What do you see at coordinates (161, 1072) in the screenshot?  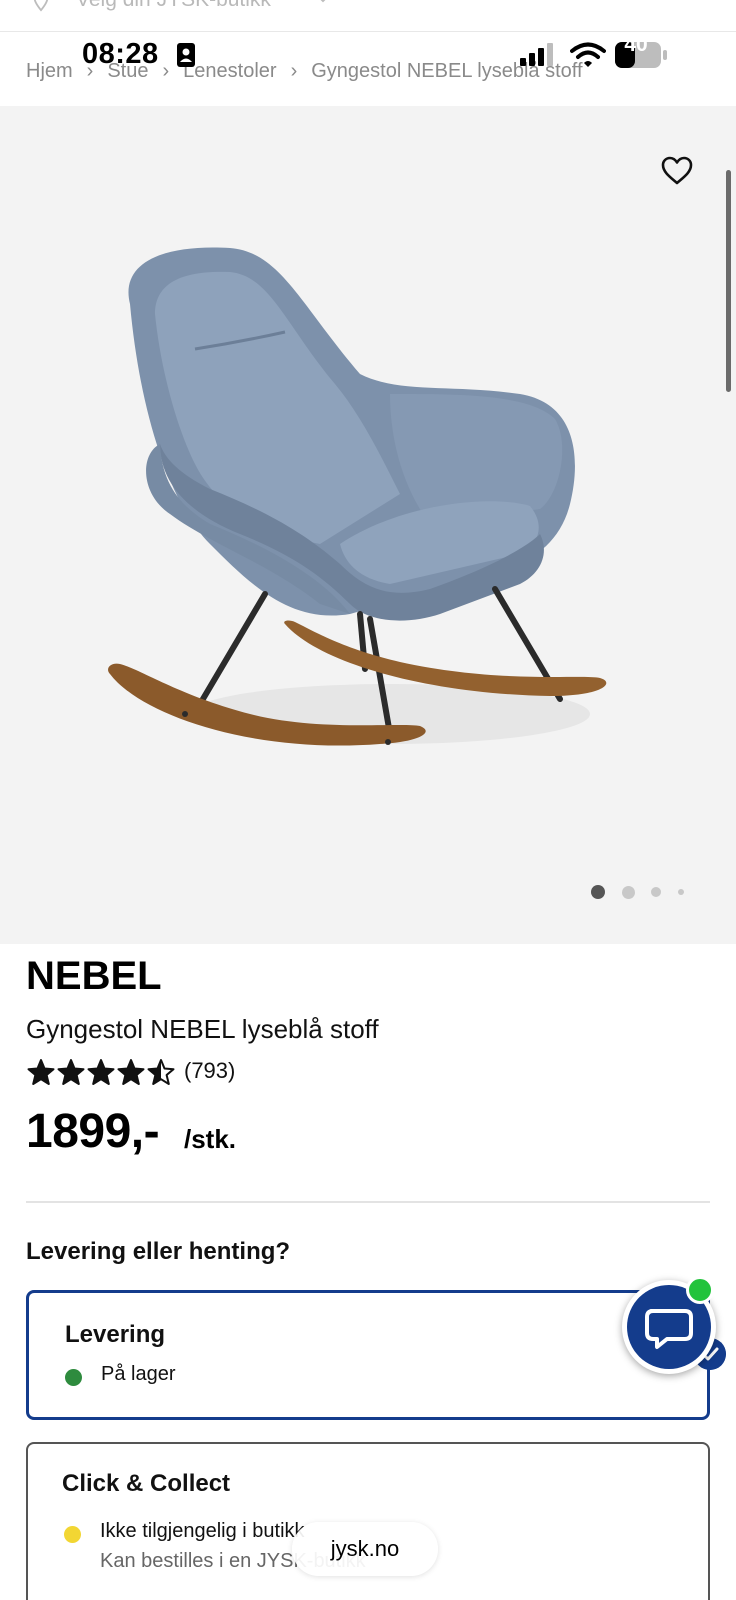 I see `star-half-icon` at bounding box center [161, 1072].